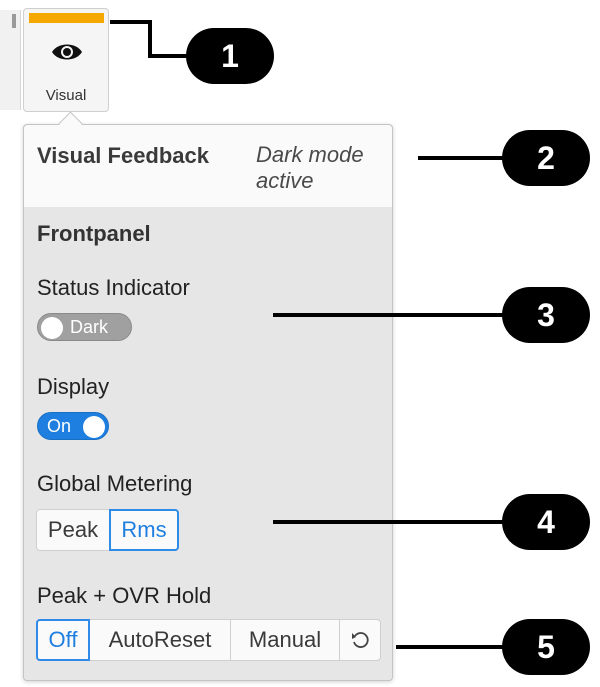 This screenshot has height=687, width=600. Describe the element at coordinates (73, 386) in the screenshot. I see `display-label: Display` at that location.